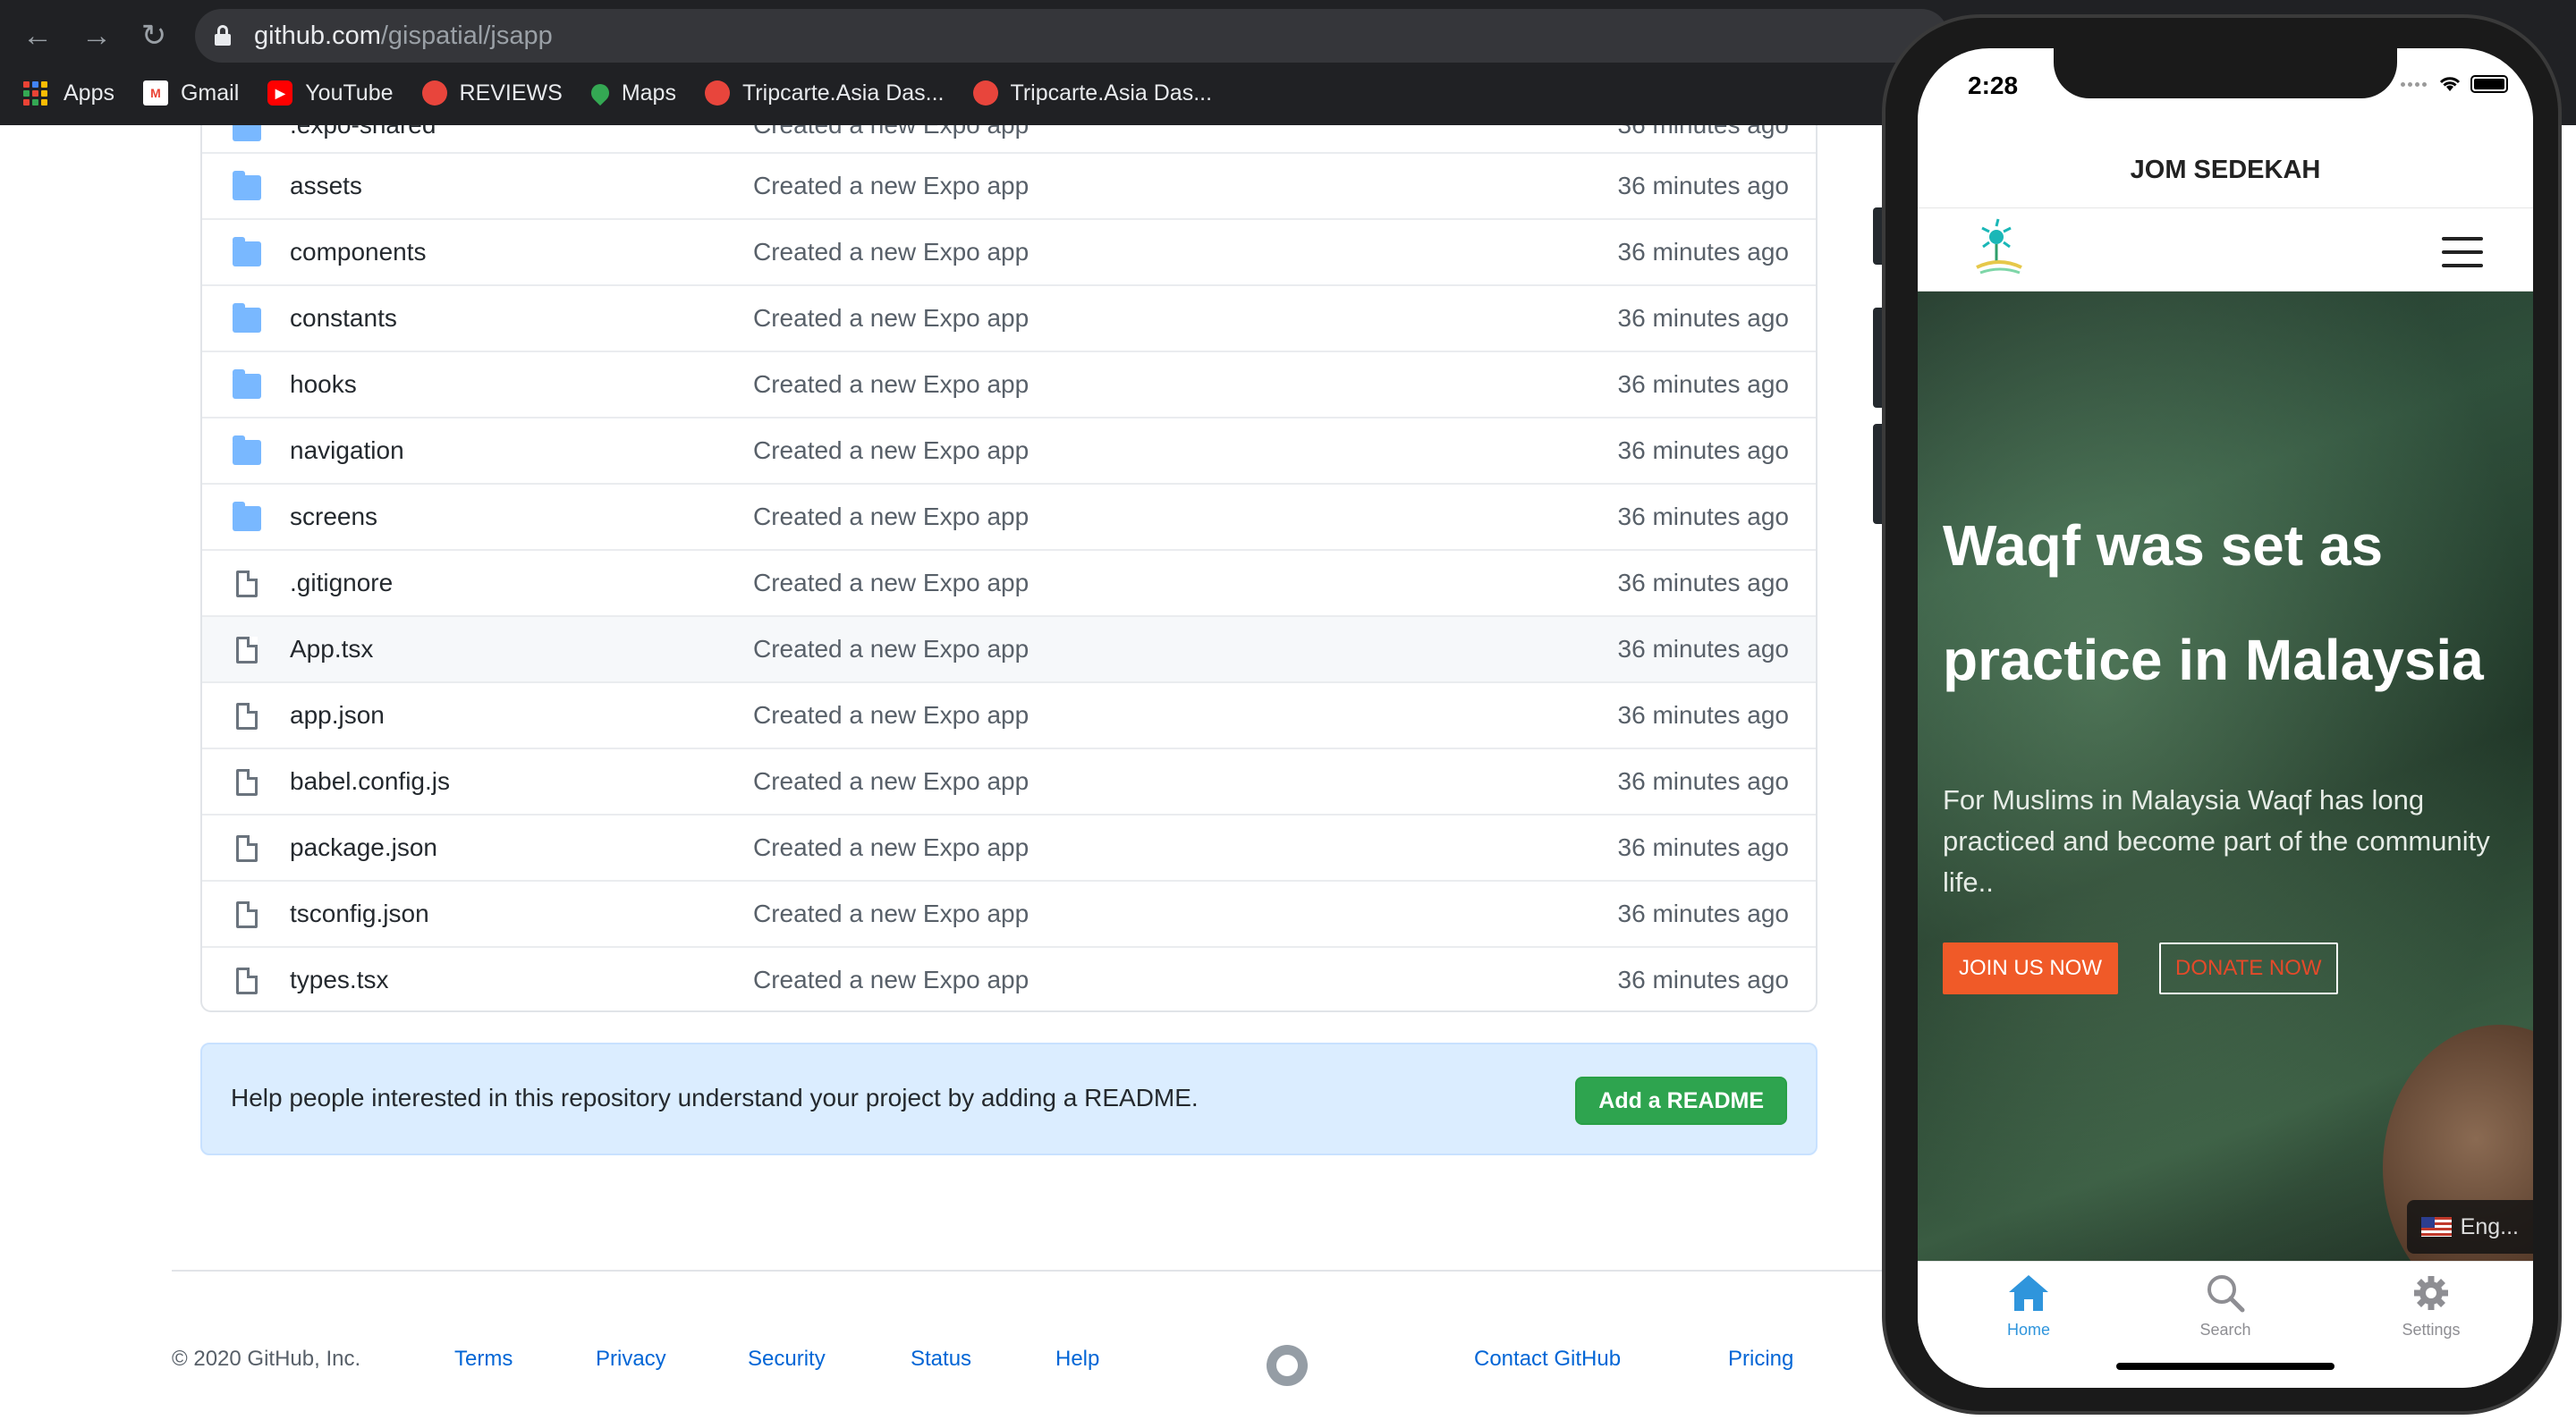  What do you see at coordinates (2431, 1330) in the screenshot?
I see `tab-label: Settings` at bounding box center [2431, 1330].